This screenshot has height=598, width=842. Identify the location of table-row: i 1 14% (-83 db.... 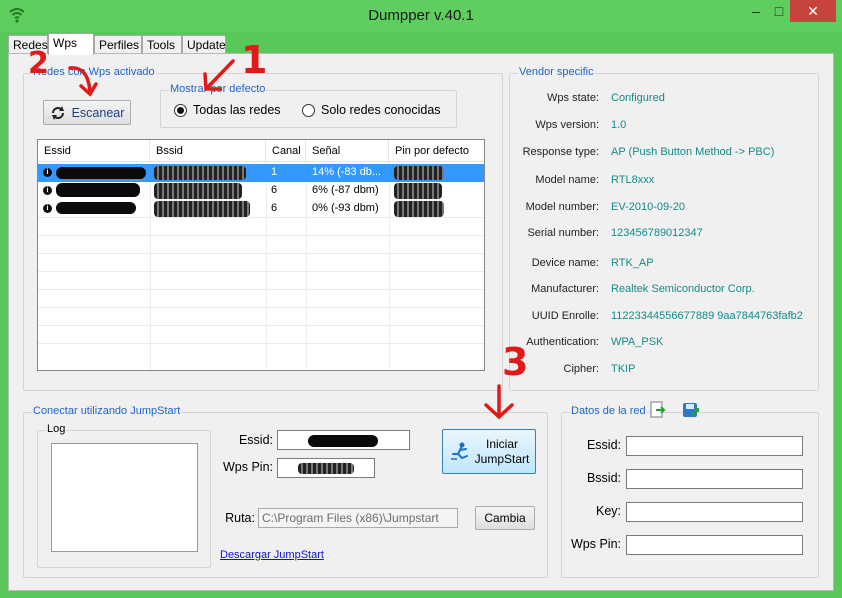
(261, 173).